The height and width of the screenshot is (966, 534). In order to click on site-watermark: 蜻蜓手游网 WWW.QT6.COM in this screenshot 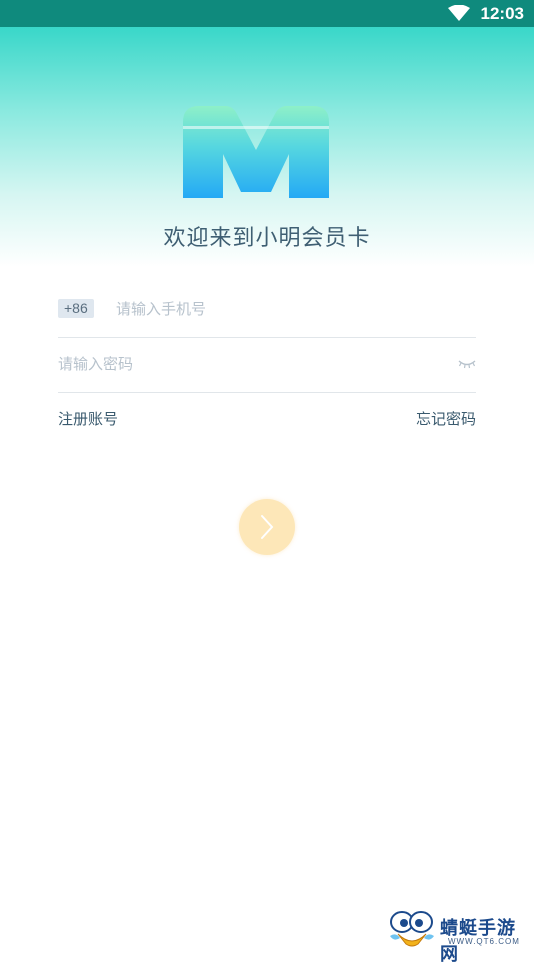, I will do `click(461, 936)`.